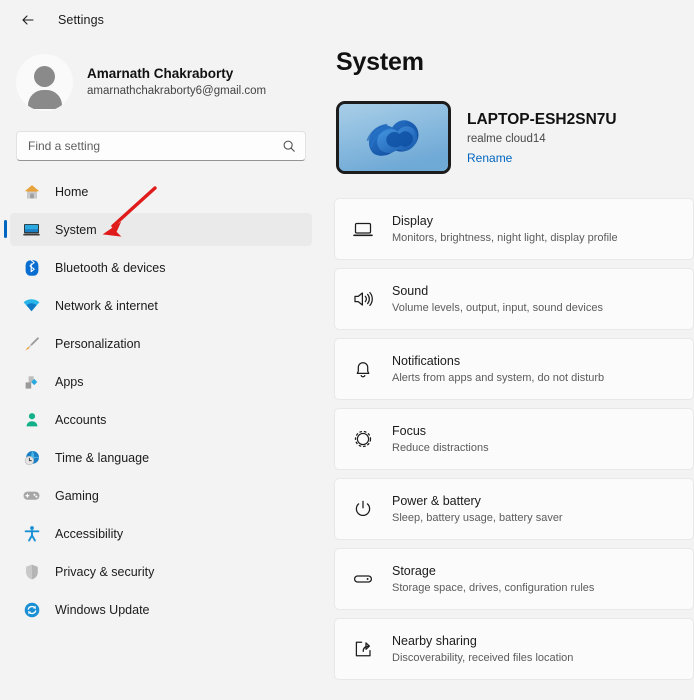  I want to click on search-area, so click(161, 138).